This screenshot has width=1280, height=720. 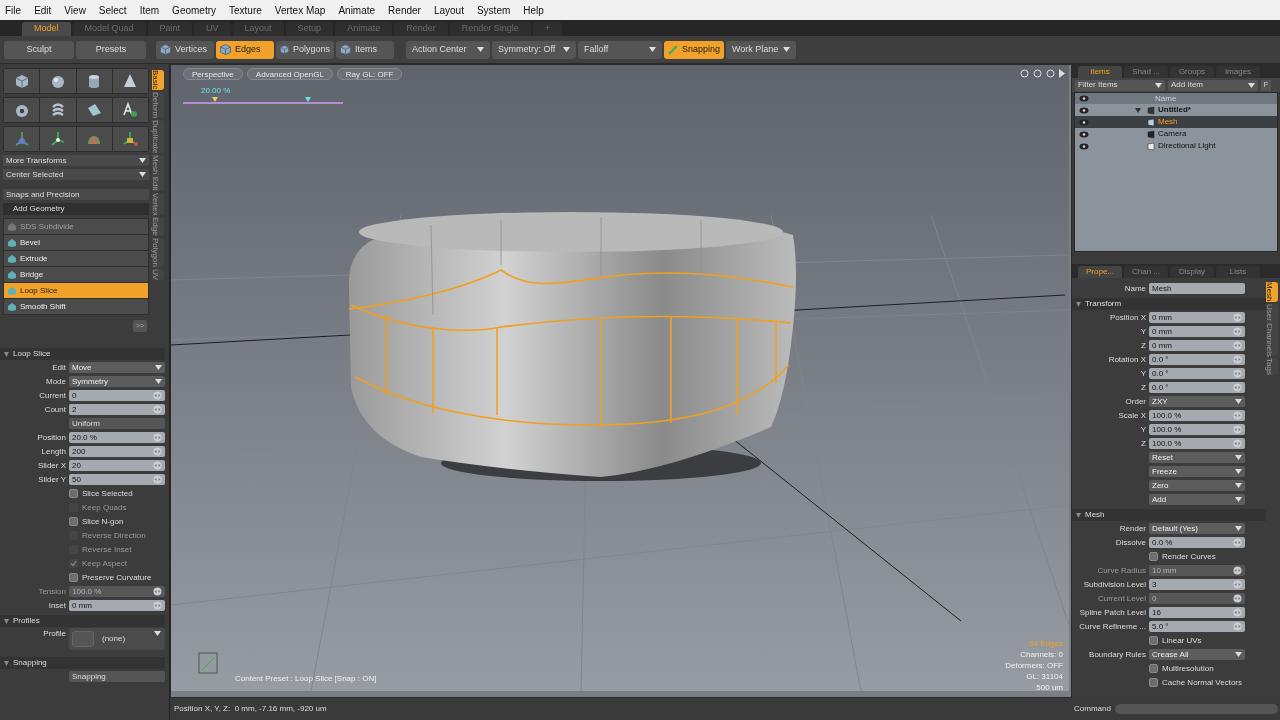 I want to click on tool-list-item: Smooth Shift, so click(x=76, y=306).